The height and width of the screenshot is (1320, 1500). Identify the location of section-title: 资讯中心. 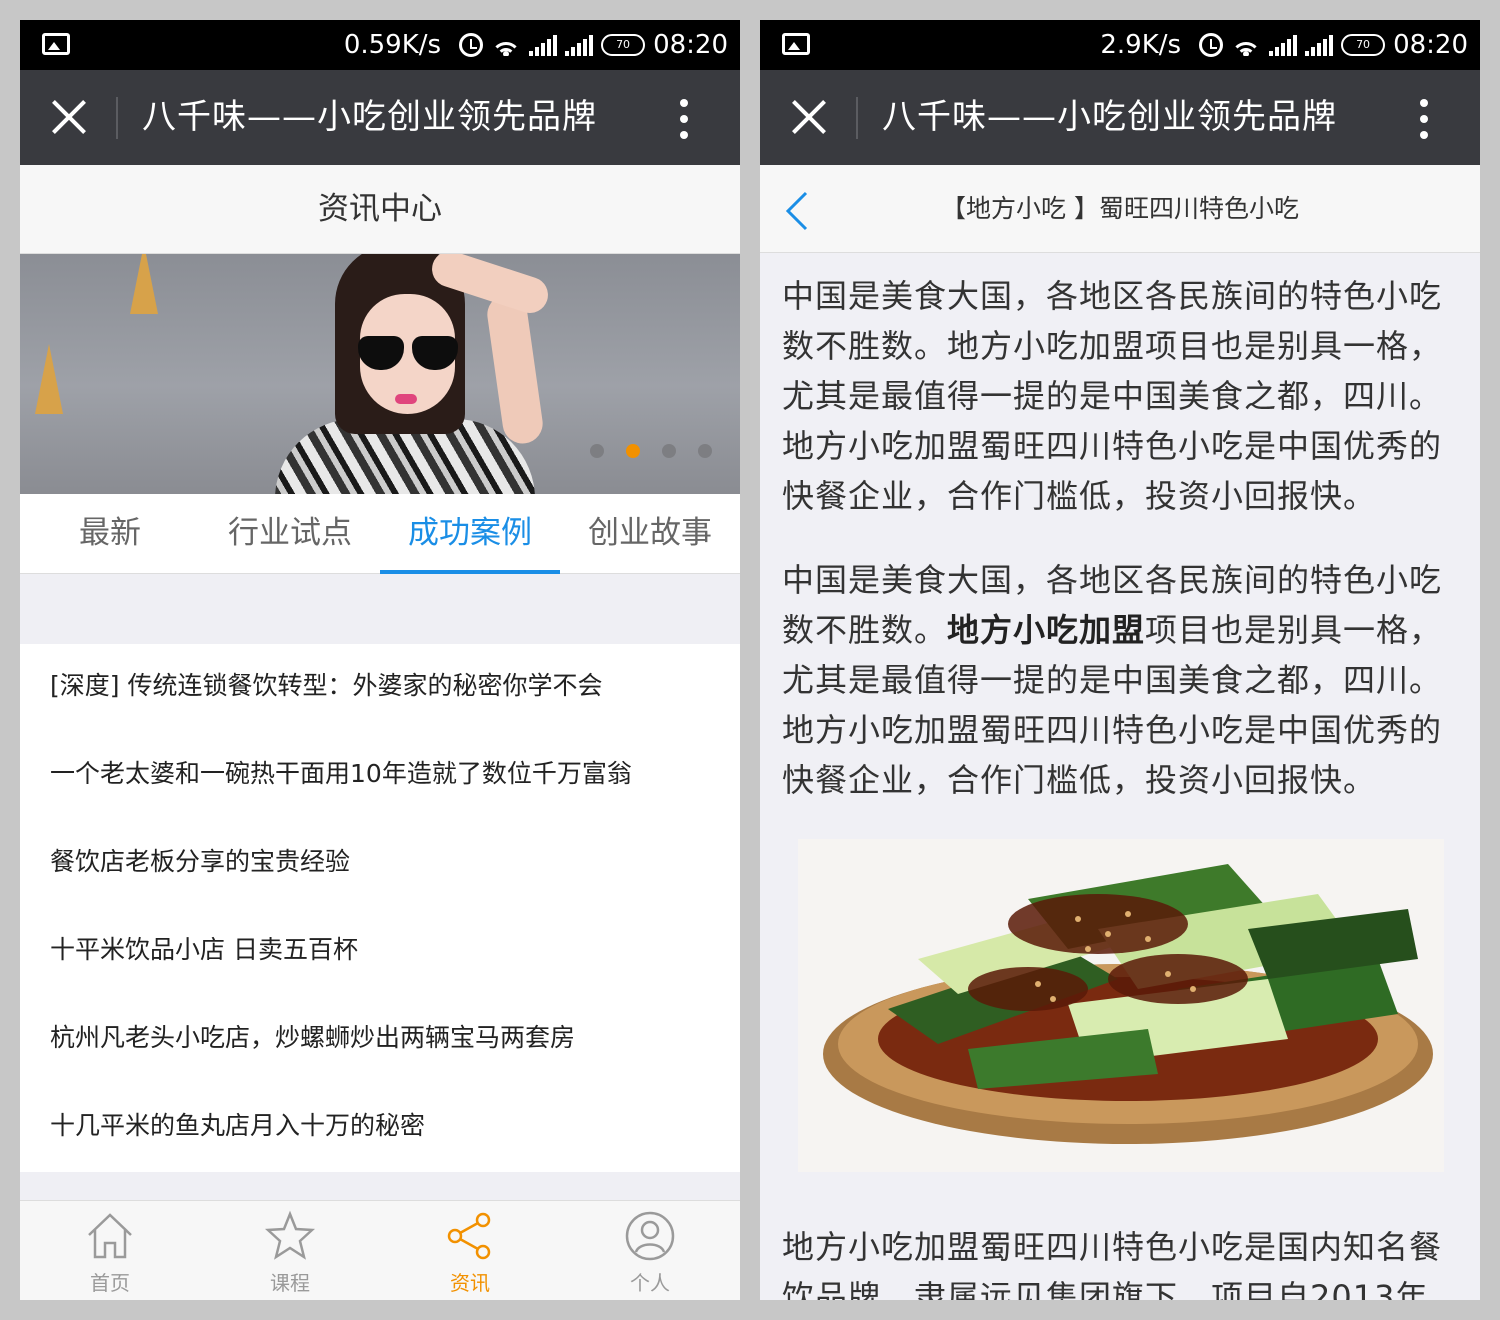
(380, 209).